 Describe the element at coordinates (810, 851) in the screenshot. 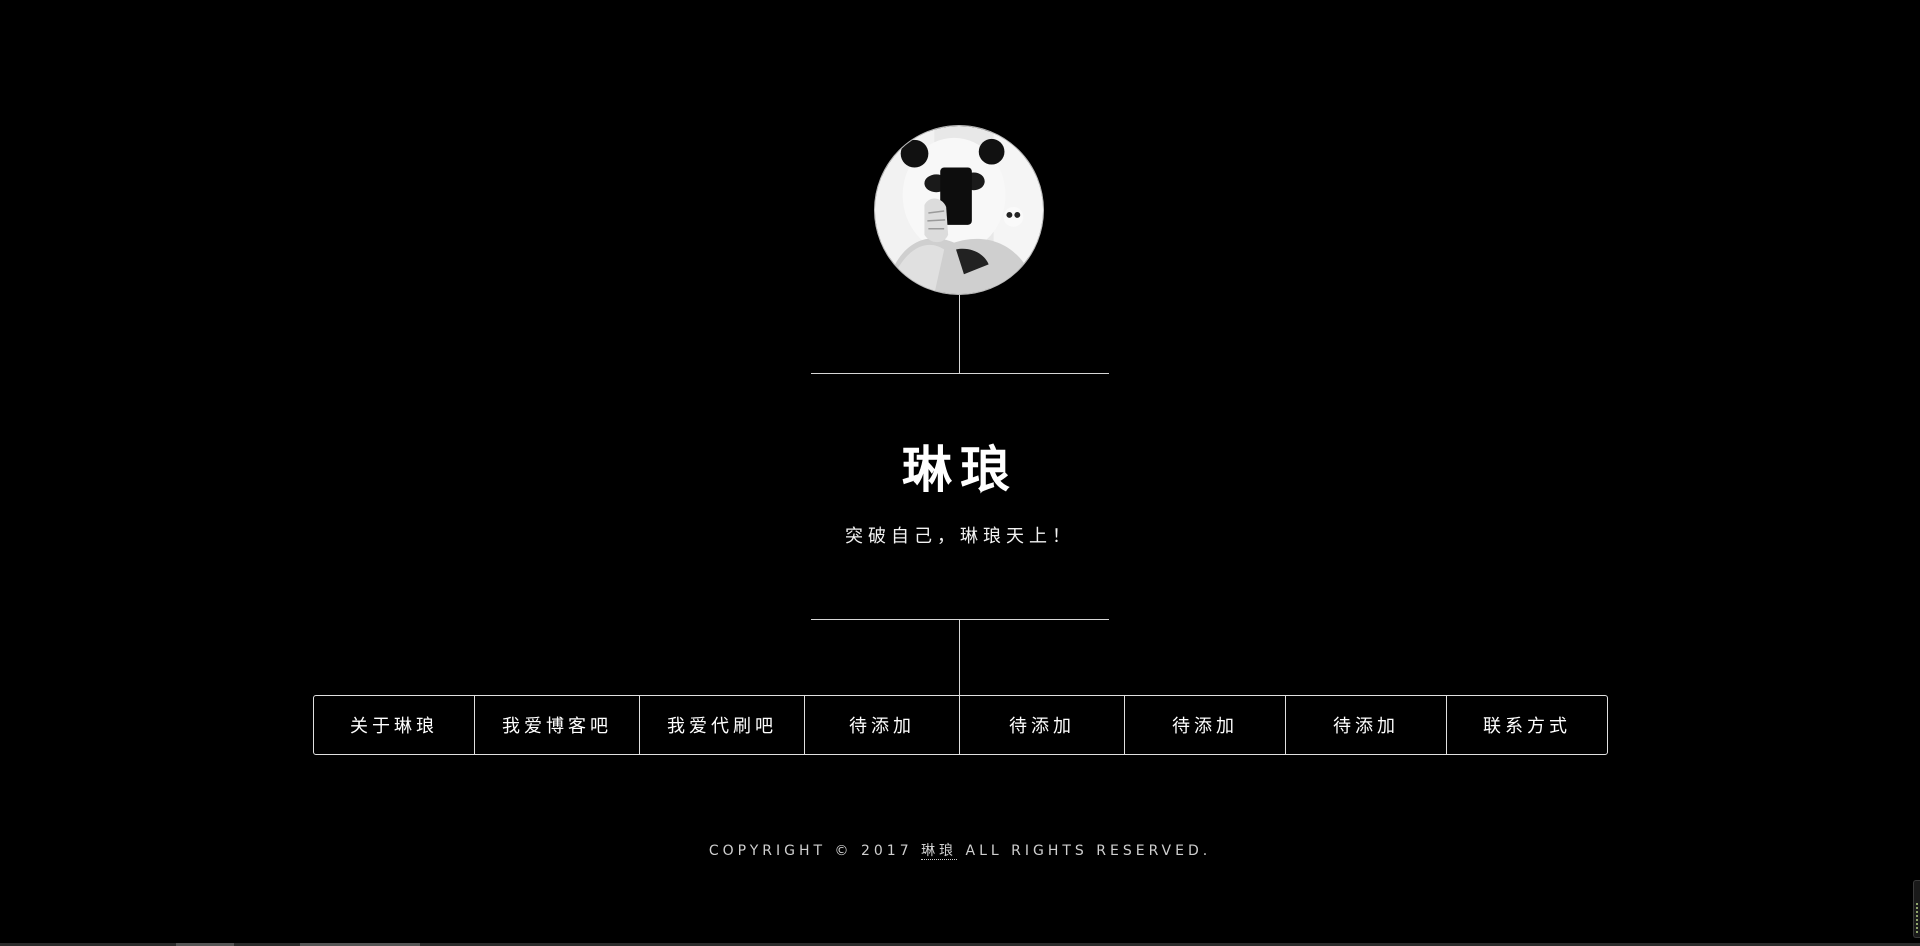

I see `copyright-prefix: COPYRIGHT © 2017` at that location.